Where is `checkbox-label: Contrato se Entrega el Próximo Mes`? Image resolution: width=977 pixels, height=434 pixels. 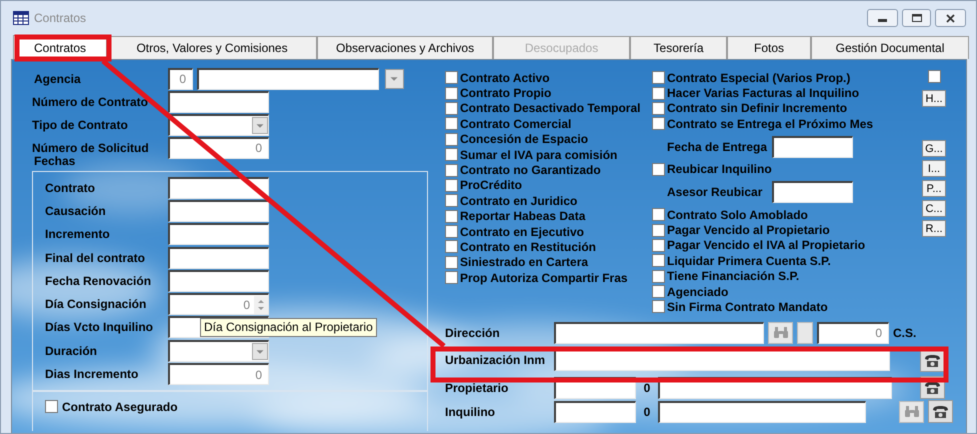 checkbox-label: Contrato se Entrega el Próximo Mes is located at coordinates (770, 124).